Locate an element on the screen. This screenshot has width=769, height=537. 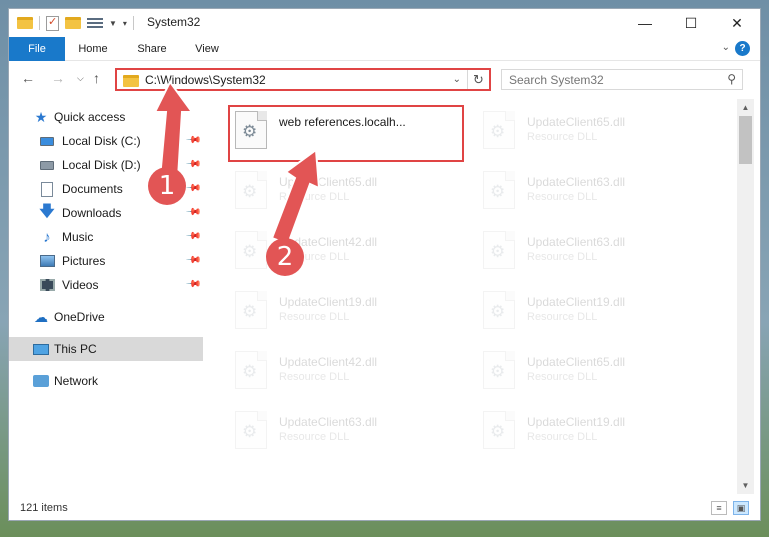
step-1-badge: 1 is located at coordinates (167, 186).